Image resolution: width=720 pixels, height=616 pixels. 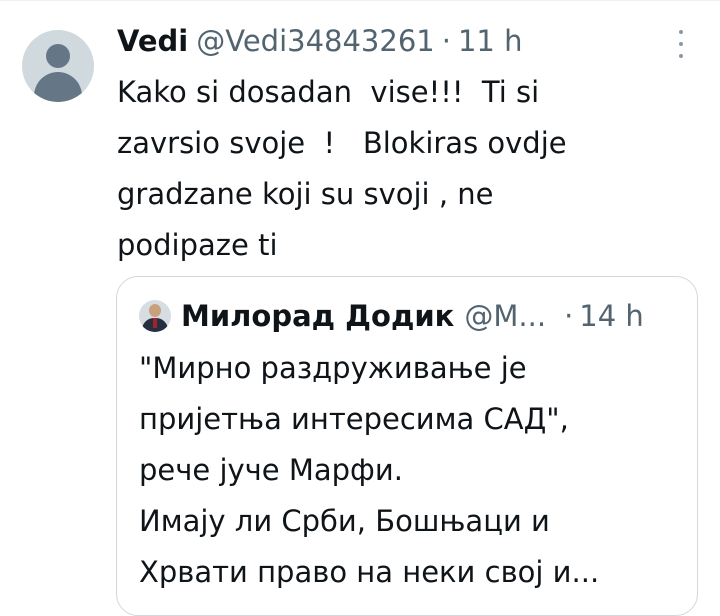 I want to click on quoted-text-line: рече јуче Марфи., so click(x=271, y=470).